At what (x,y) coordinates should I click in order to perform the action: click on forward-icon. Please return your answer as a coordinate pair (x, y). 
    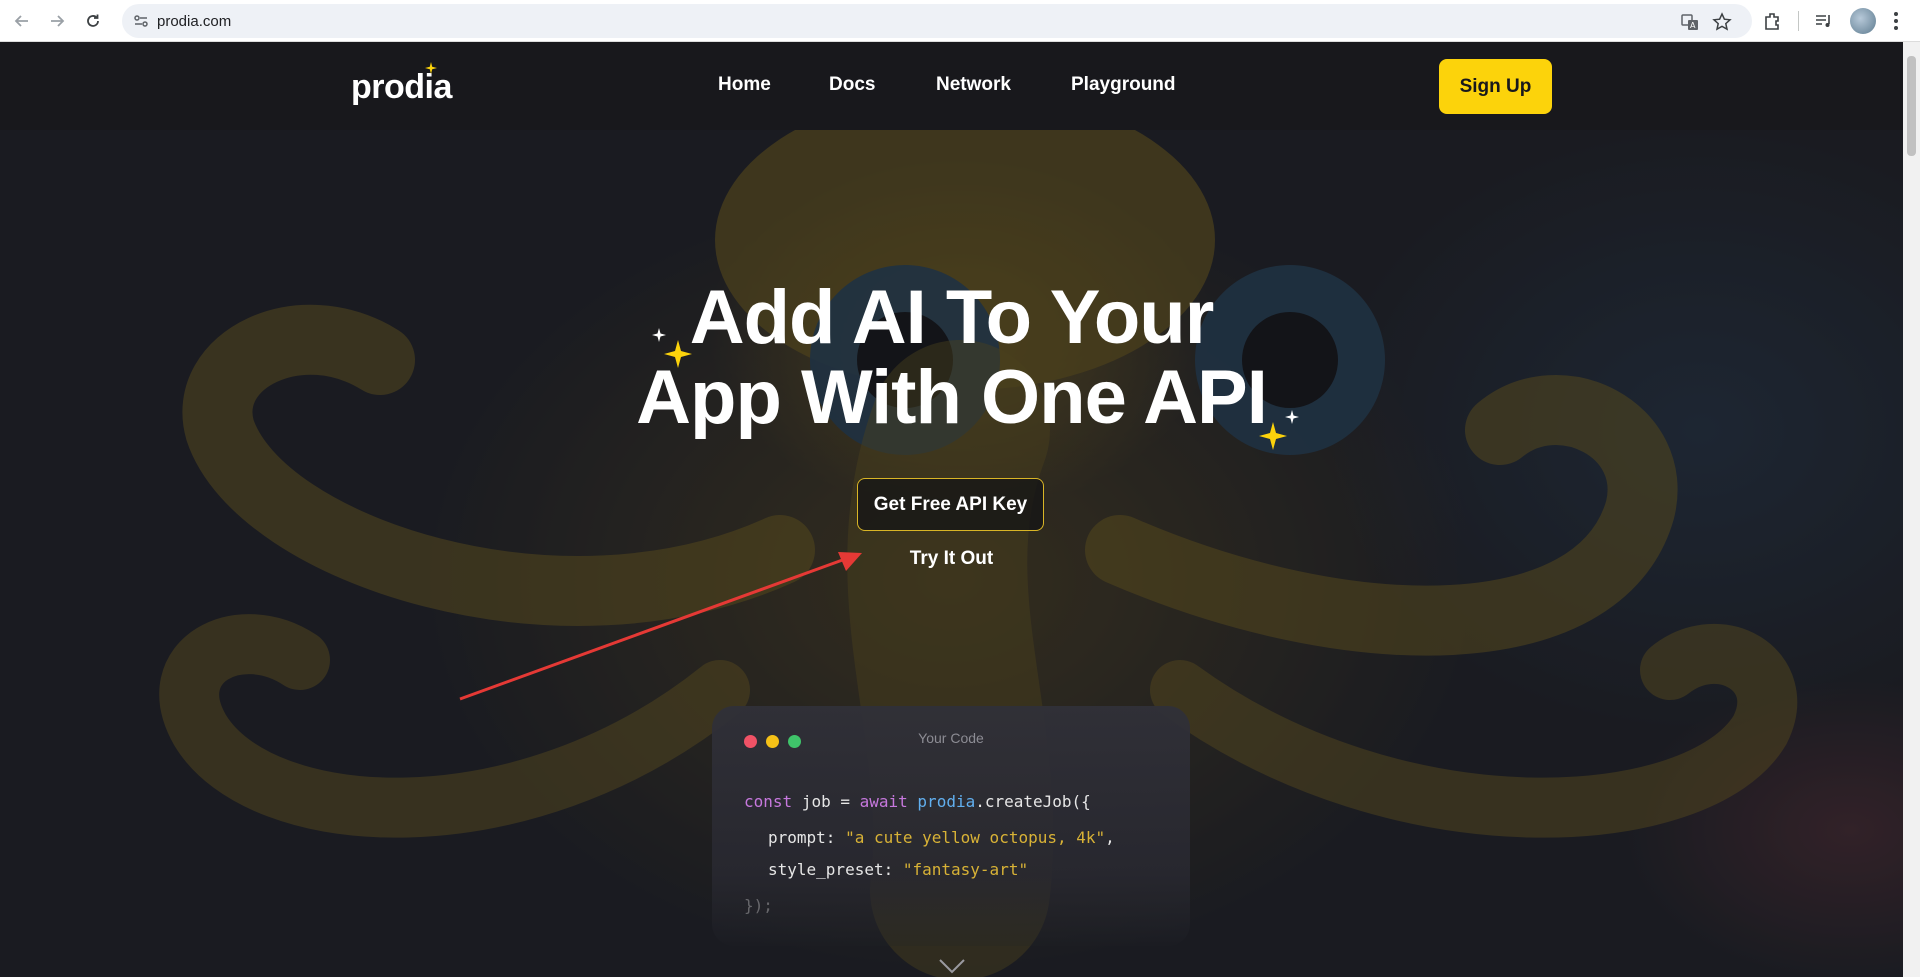
    Looking at the image, I should click on (57, 21).